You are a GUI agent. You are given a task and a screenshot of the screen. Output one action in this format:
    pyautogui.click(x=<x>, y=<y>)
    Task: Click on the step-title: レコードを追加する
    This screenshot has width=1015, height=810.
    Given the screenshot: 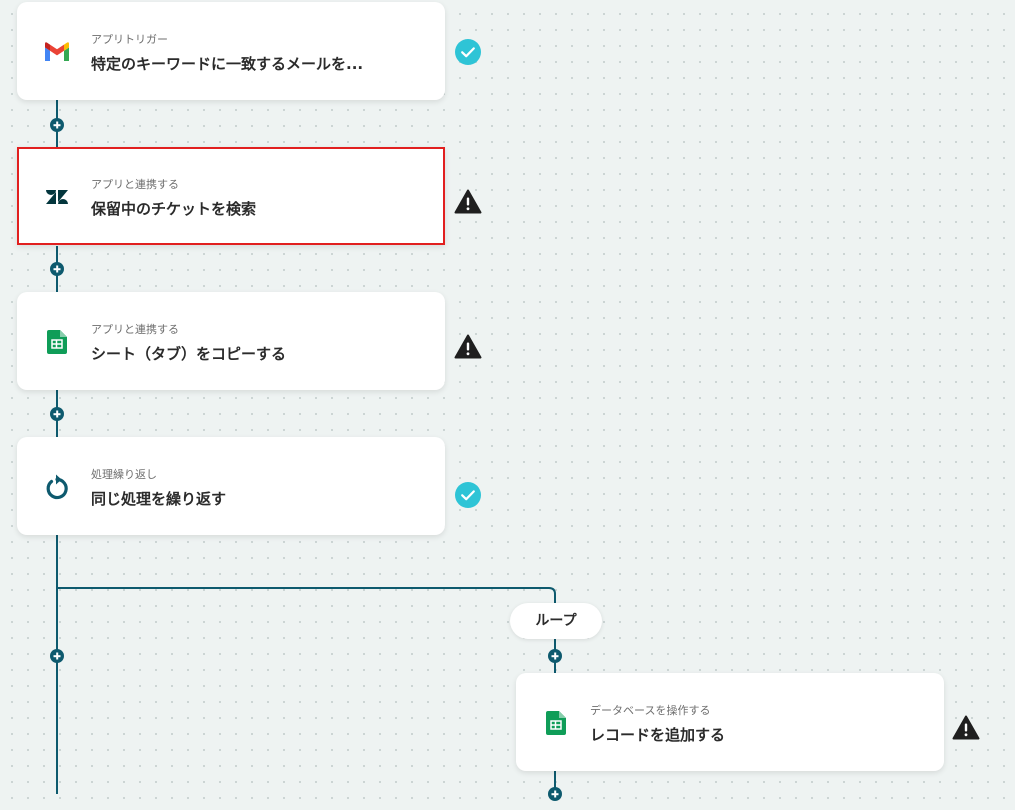 What is the action you would take?
    pyautogui.click(x=658, y=735)
    